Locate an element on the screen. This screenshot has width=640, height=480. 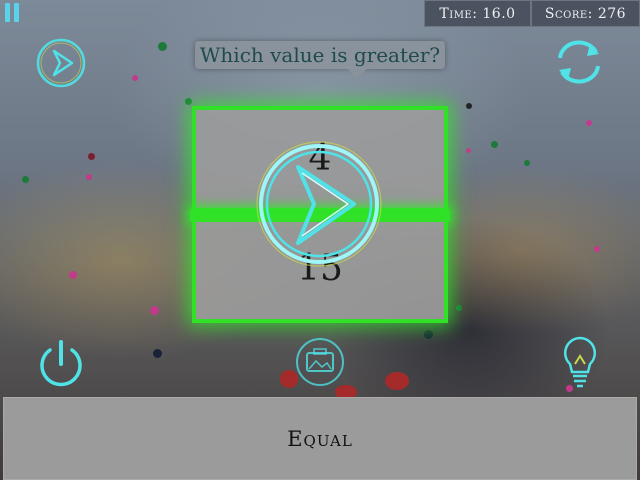
restart-button is located at coordinates (579, 61).